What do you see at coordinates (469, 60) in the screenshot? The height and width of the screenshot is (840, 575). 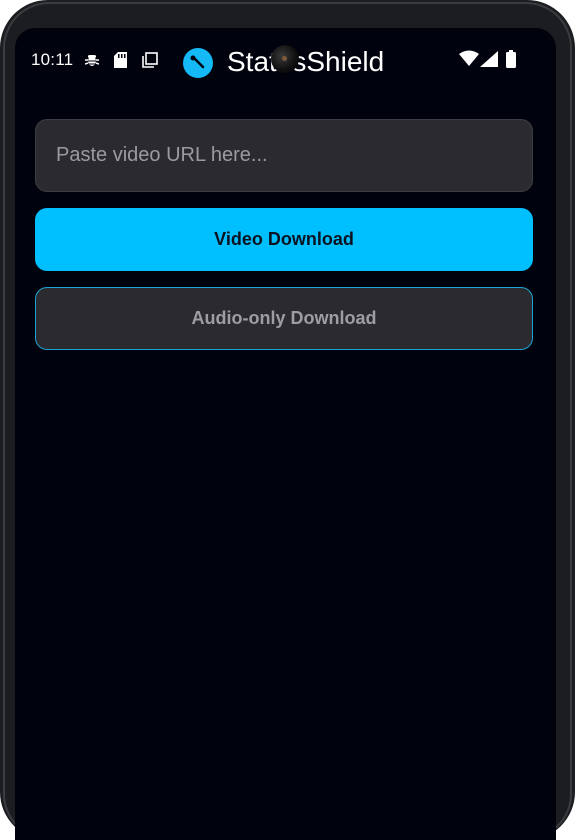 I see `wifi-icon` at bounding box center [469, 60].